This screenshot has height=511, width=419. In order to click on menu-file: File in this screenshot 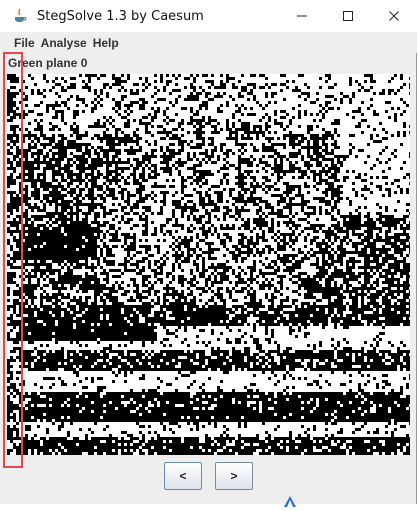, I will do `click(24, 43)`.